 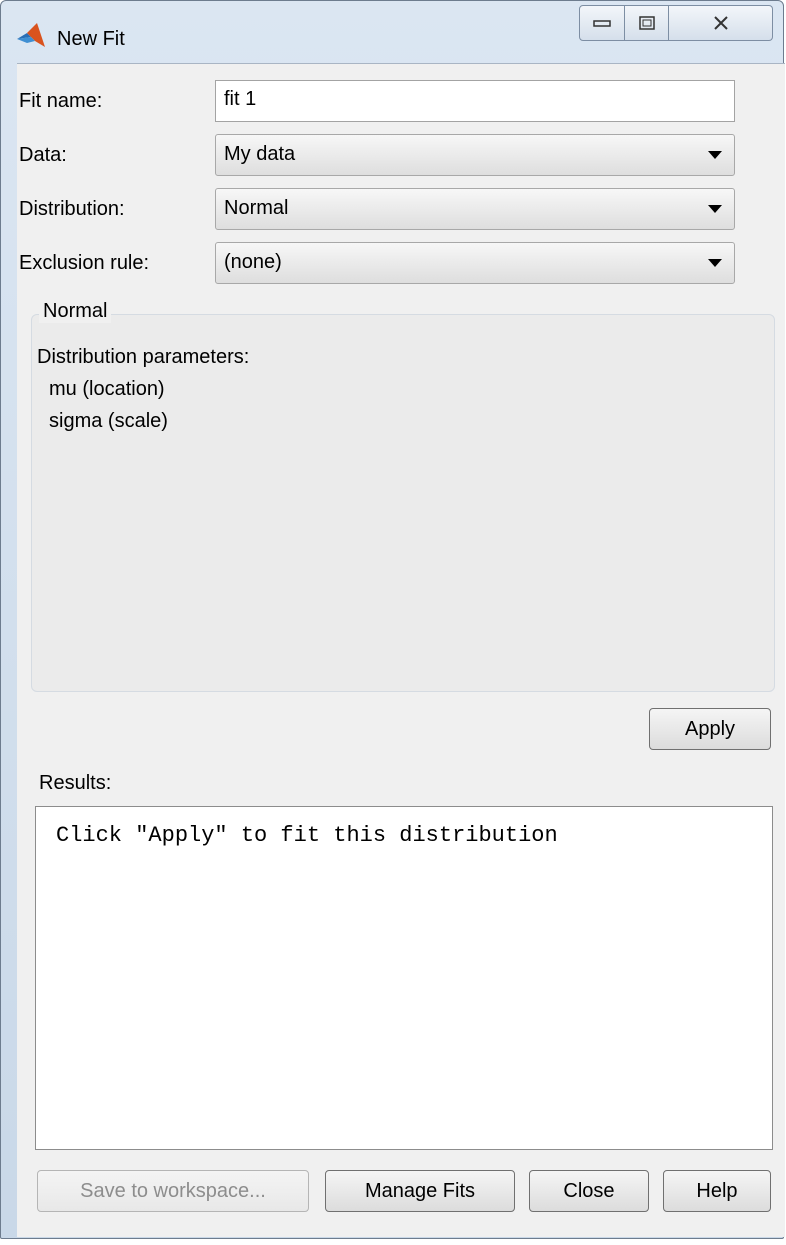 I want to click on parameter-item: mu (location), so click(x=107, y=389).